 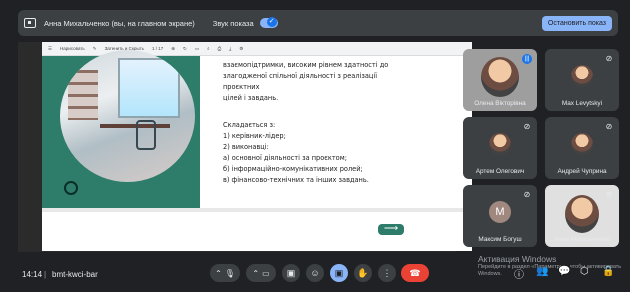 I want to click on slide-item: 2) виконавці:, so click(x=246, y=147).